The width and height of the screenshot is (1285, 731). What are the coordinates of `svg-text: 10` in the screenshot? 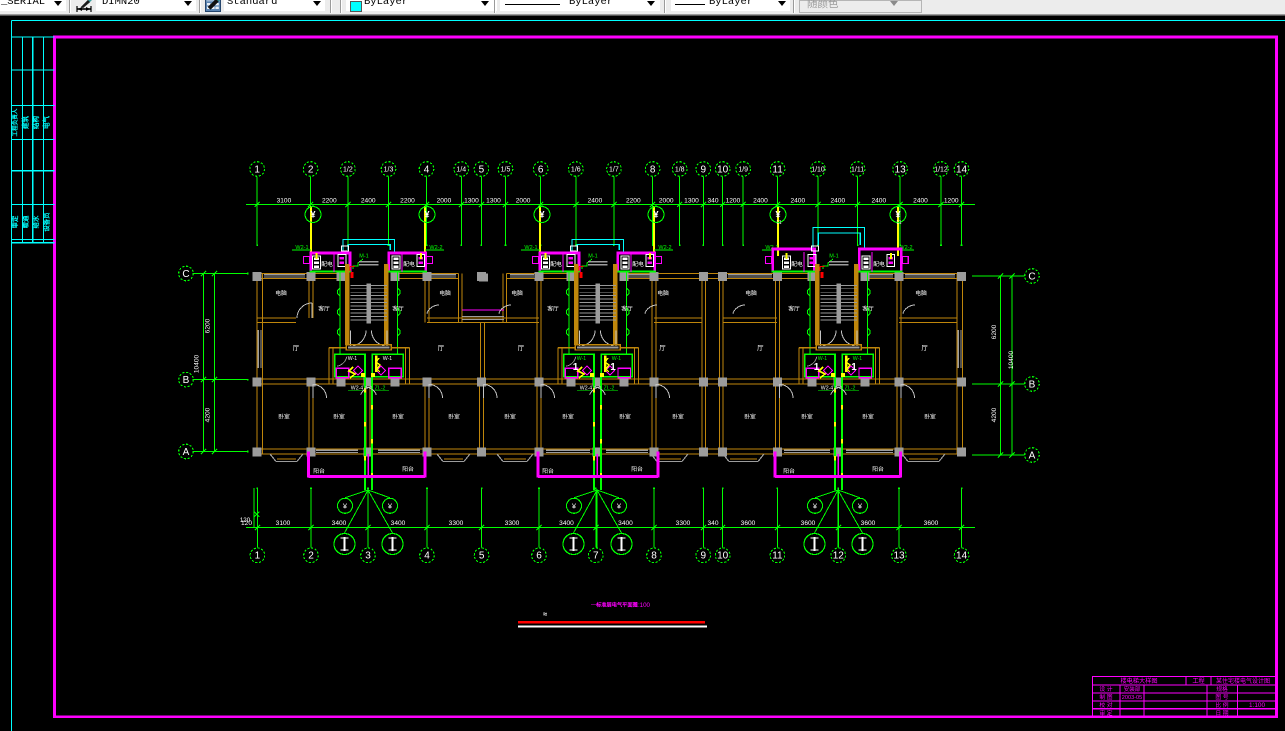 It's located at (723, 556).